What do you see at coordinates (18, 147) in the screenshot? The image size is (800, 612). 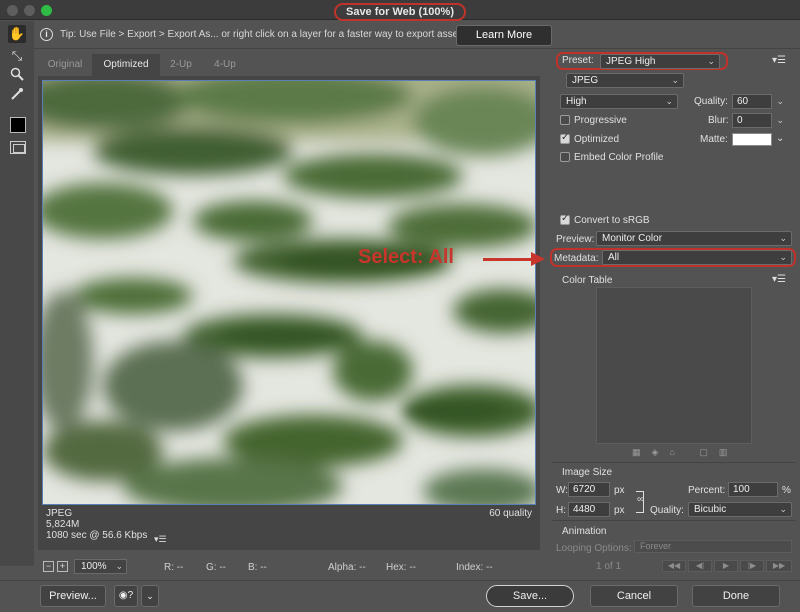 I see `toggle-slices-icon` at bounding box center [18, 147].